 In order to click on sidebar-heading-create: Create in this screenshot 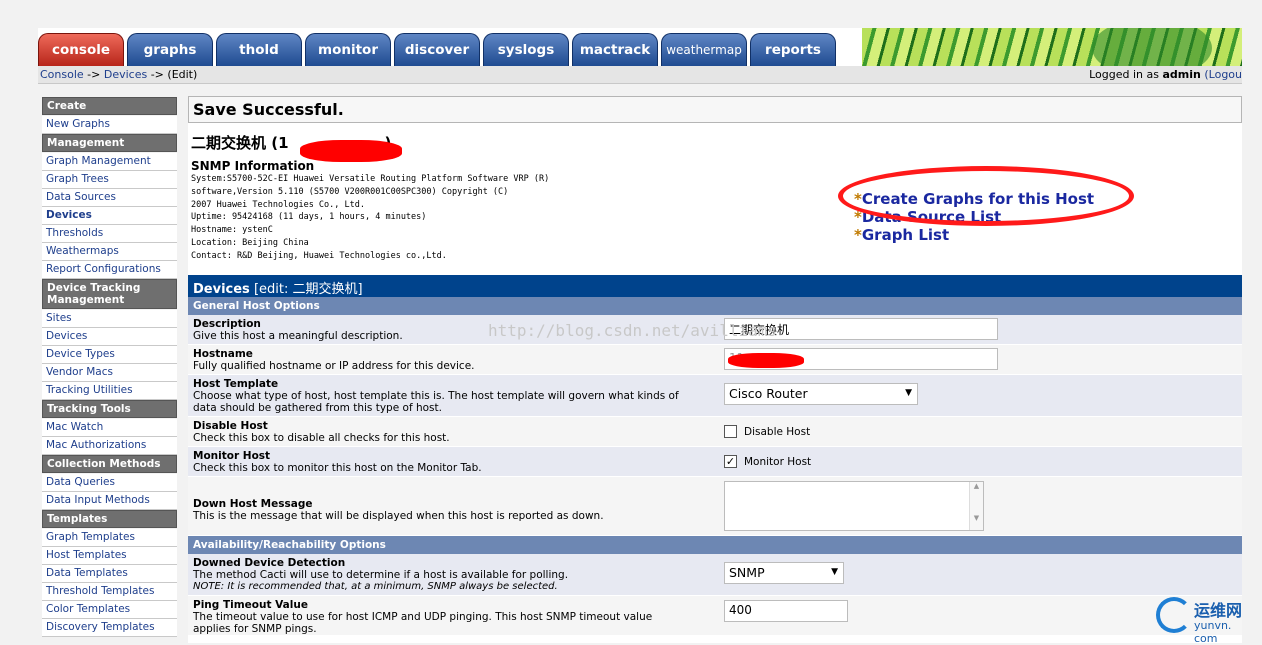, I will do `click(109, 106)`.